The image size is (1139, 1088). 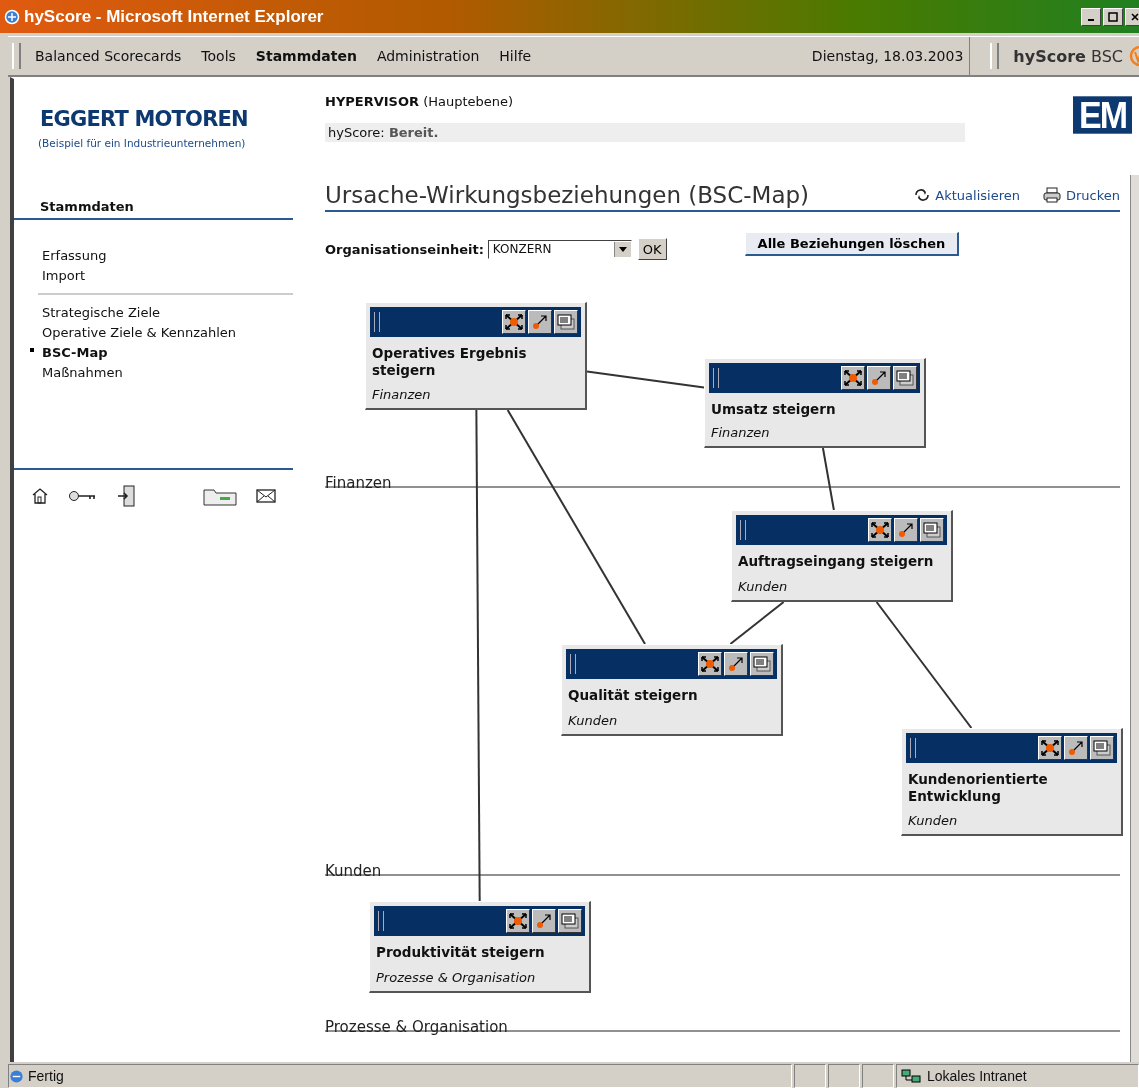 I want to click on home-icon, so click(x=40, y=496).